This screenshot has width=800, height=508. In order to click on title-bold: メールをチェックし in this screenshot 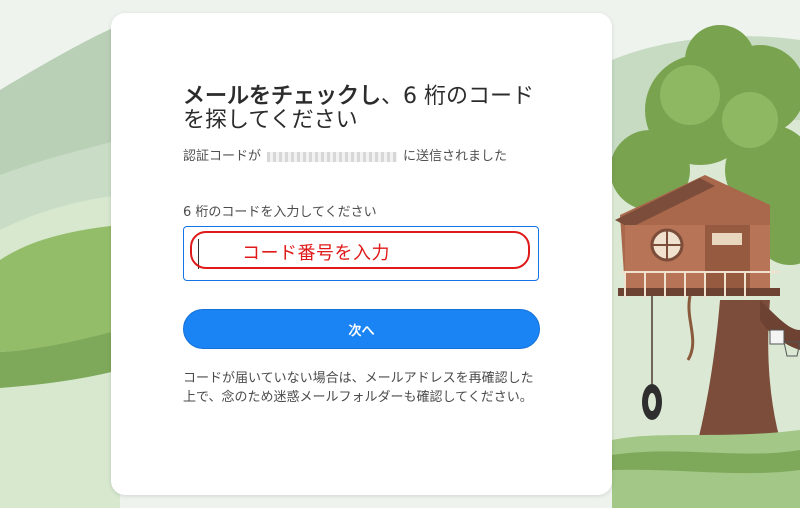, I will do `click(282, 96)`.